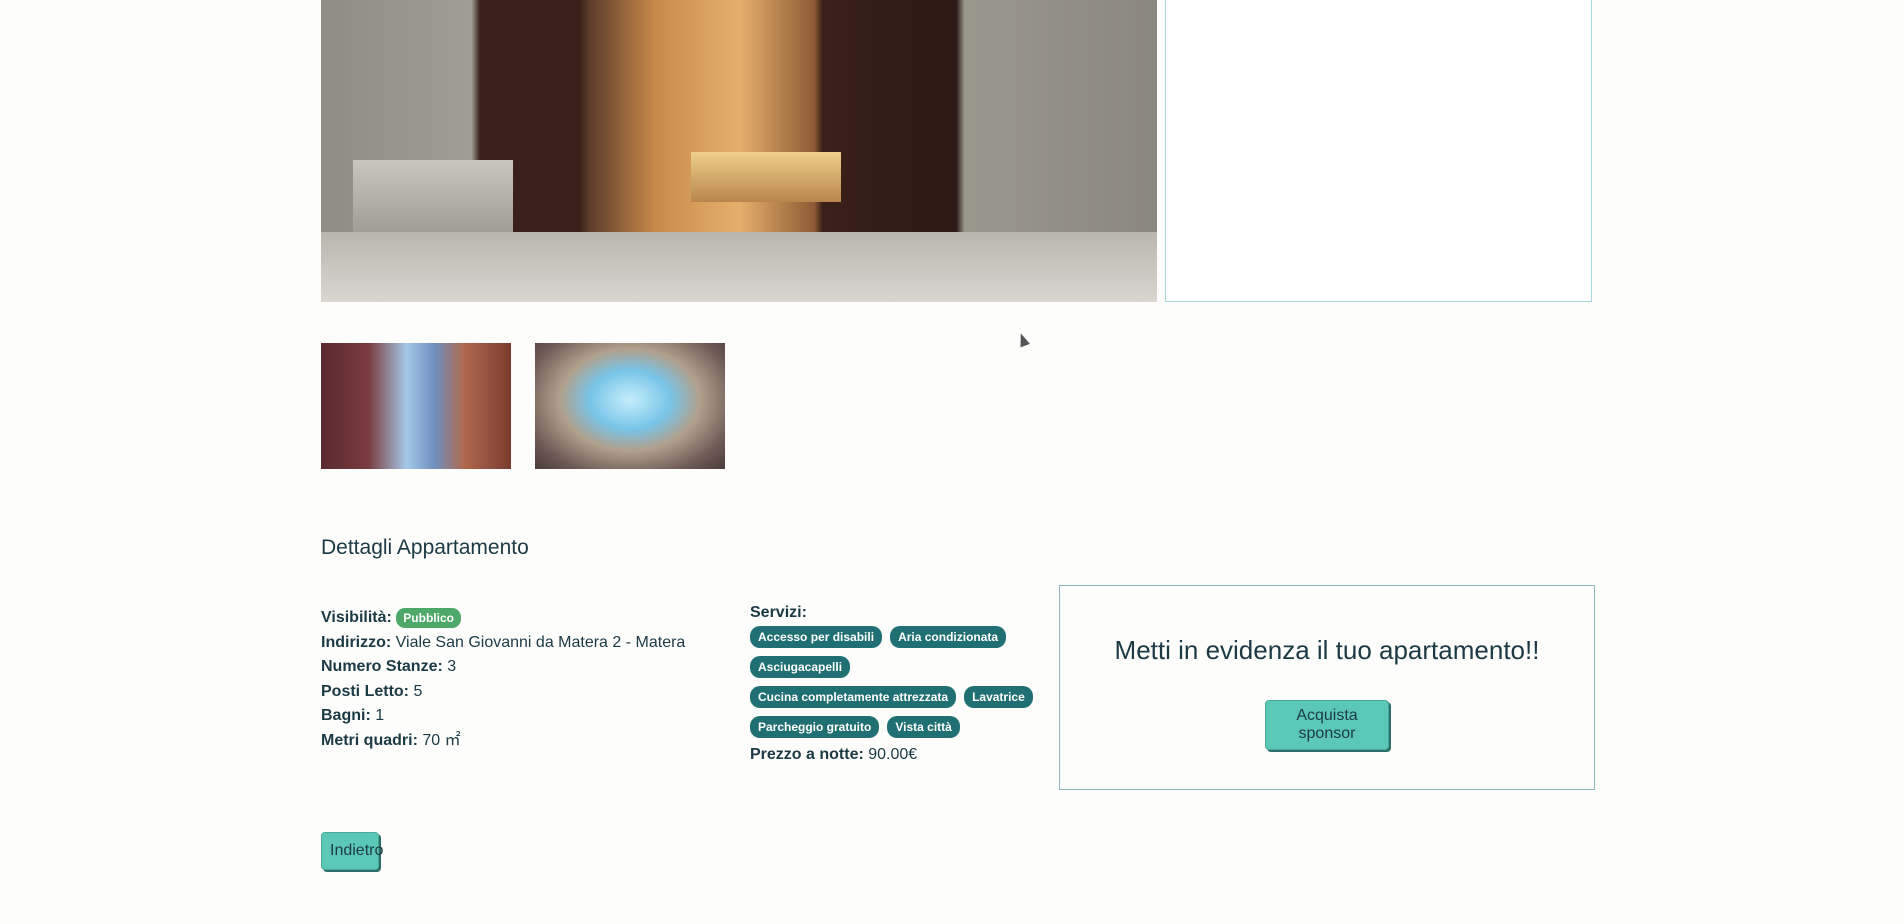 The image size is (1904, 924). I want to click on mouse-cursor-icon, so click(1023, 339).